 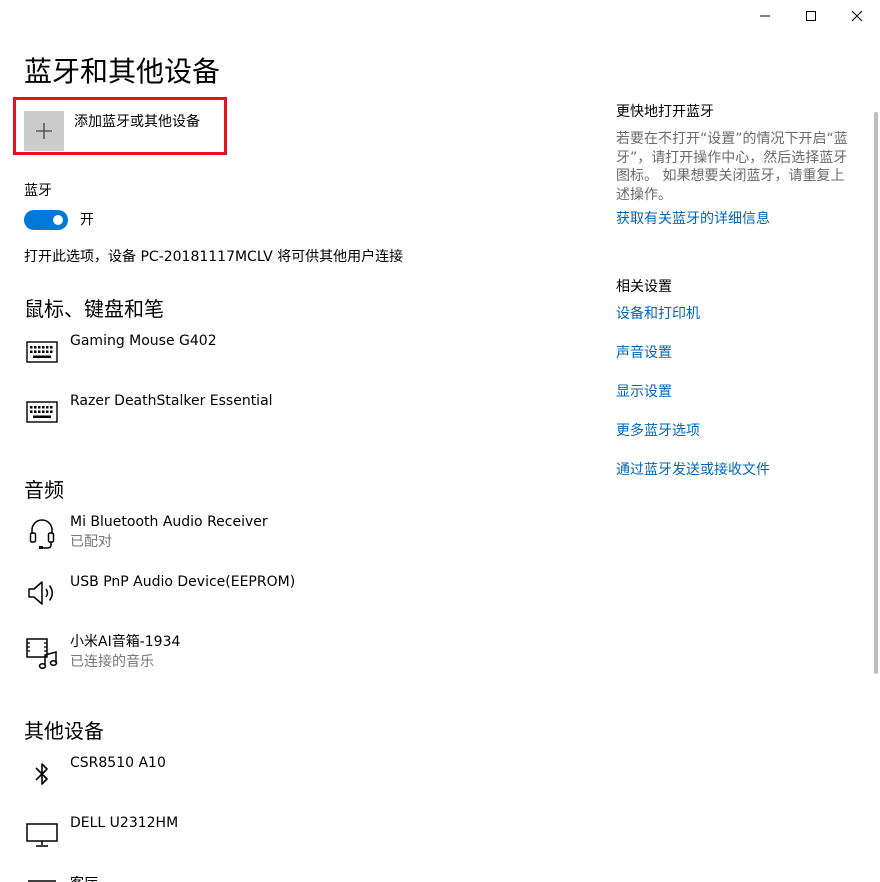 I want to click on quick-bluetooth-title: 更快地打开蓝牙, so click(x=665, y=112).